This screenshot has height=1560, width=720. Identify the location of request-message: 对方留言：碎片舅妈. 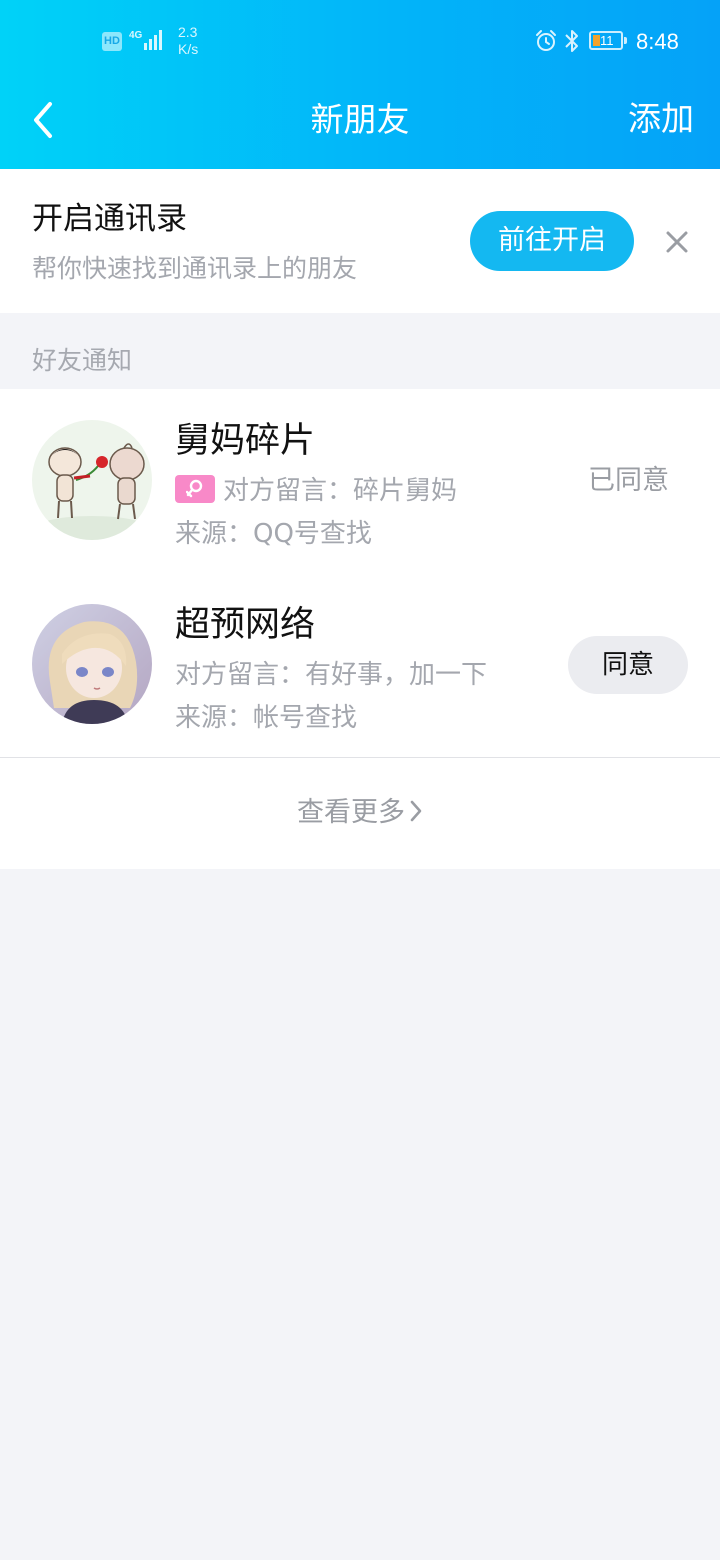
(316, 491).